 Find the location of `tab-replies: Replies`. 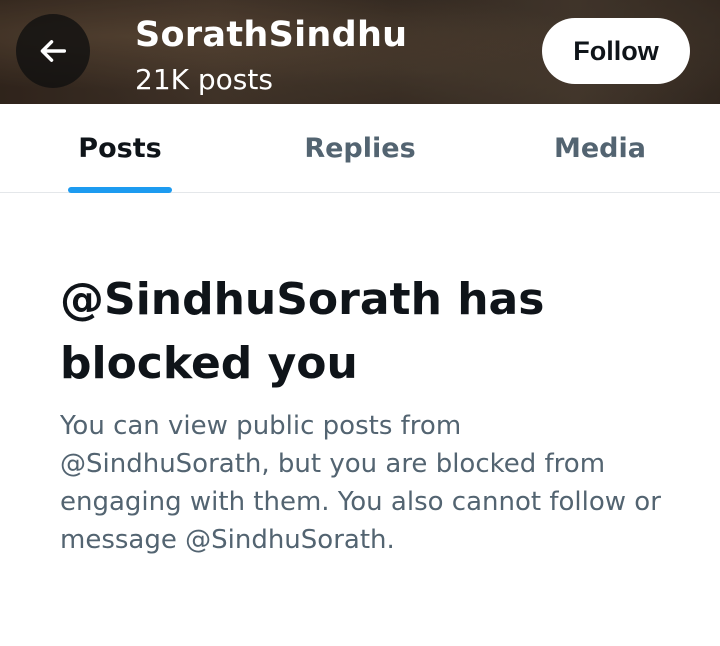

tab-replies: Replies is located at coordinates (360, 148).